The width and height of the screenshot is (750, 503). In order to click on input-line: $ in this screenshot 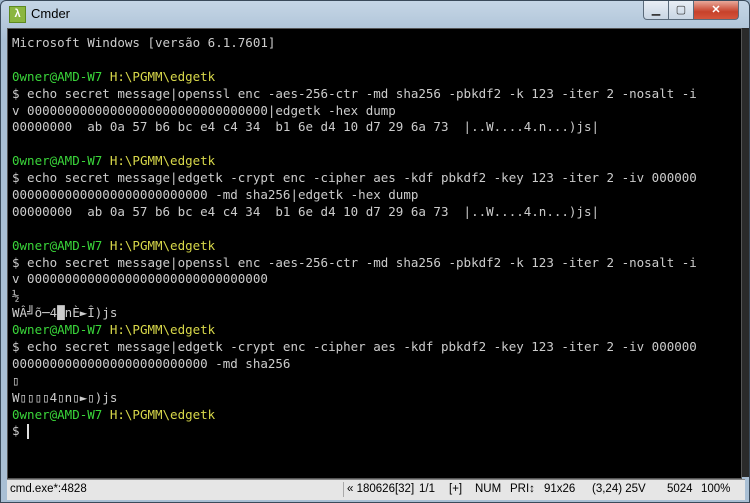, I will do `click(354, 431)`.